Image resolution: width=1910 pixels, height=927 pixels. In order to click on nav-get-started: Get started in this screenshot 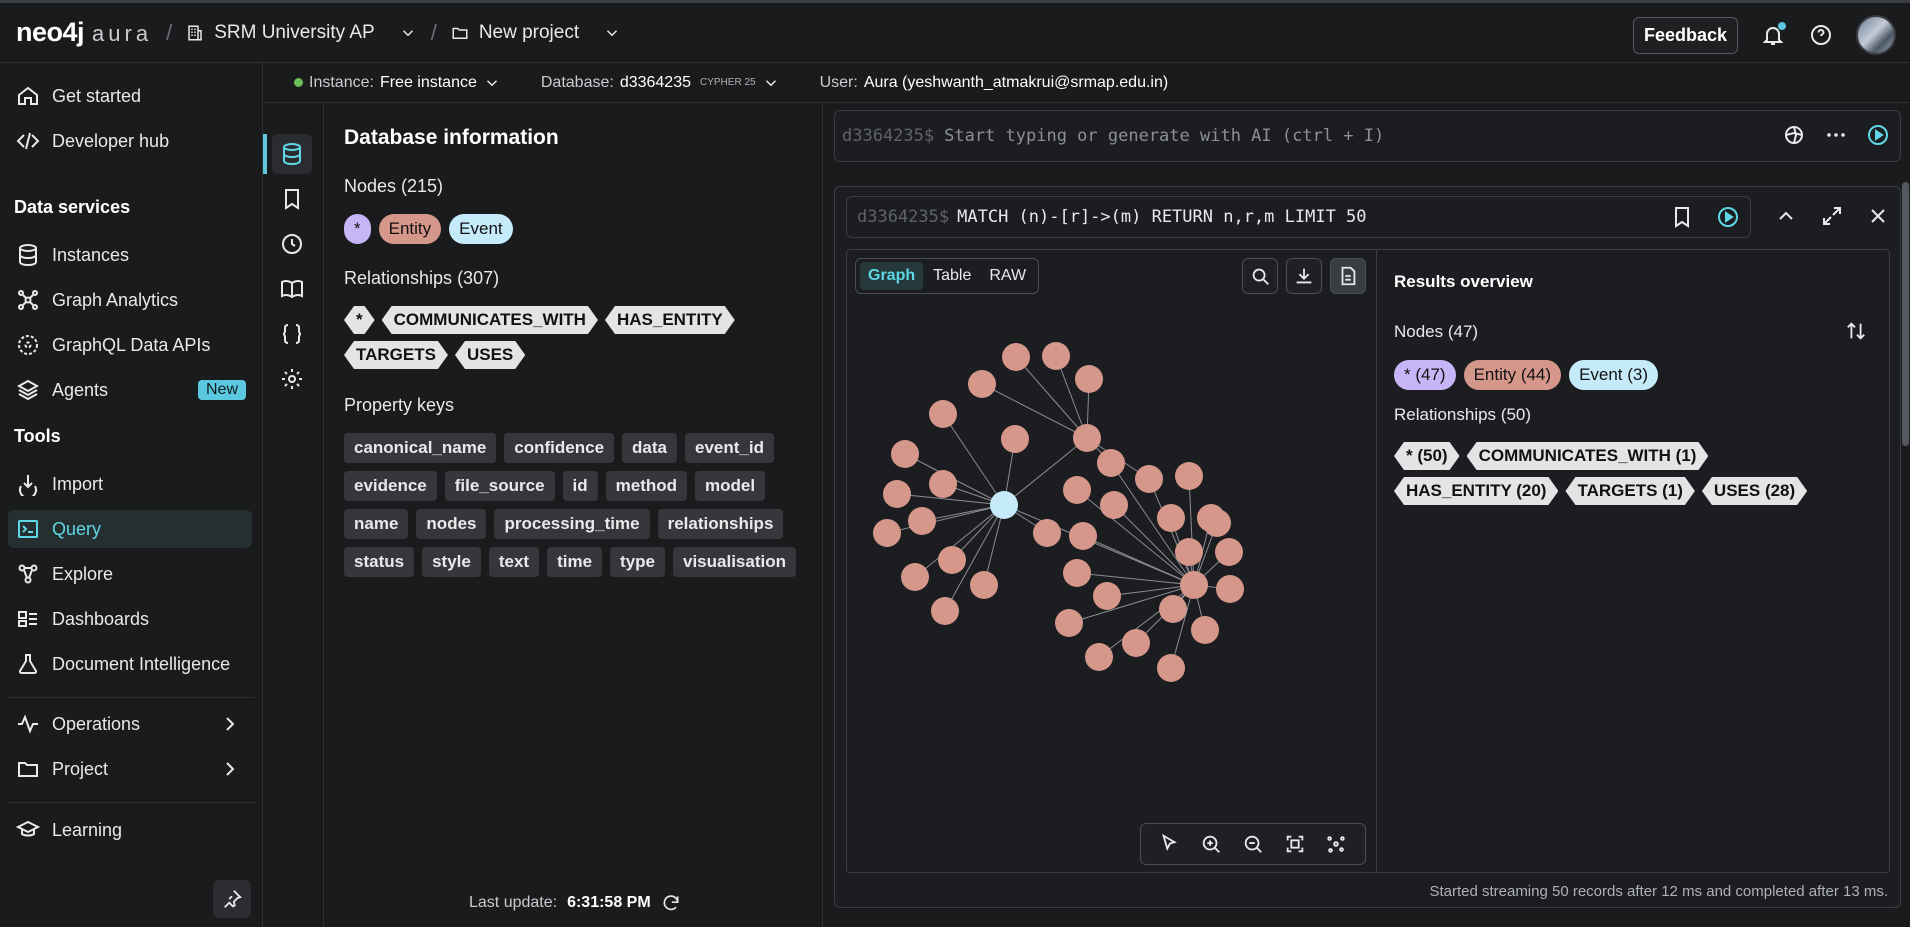, I will do `click(130, 96)`.